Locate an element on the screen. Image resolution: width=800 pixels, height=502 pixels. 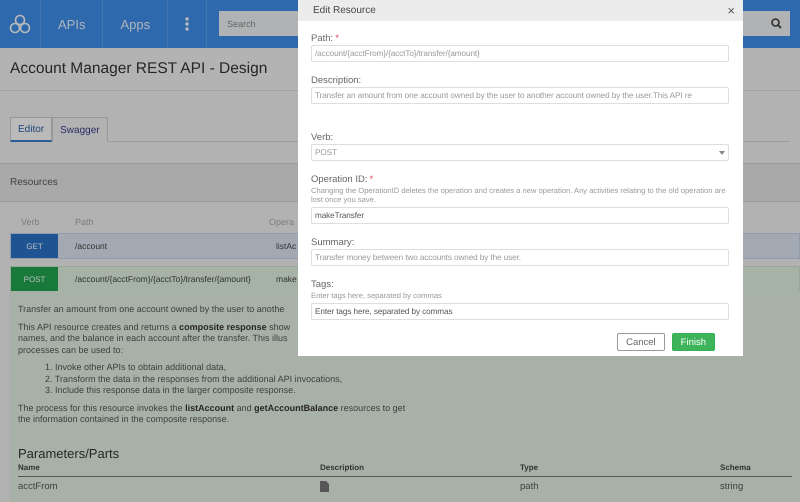
input-field: makeTransfer is located at coordinates (520, 215).